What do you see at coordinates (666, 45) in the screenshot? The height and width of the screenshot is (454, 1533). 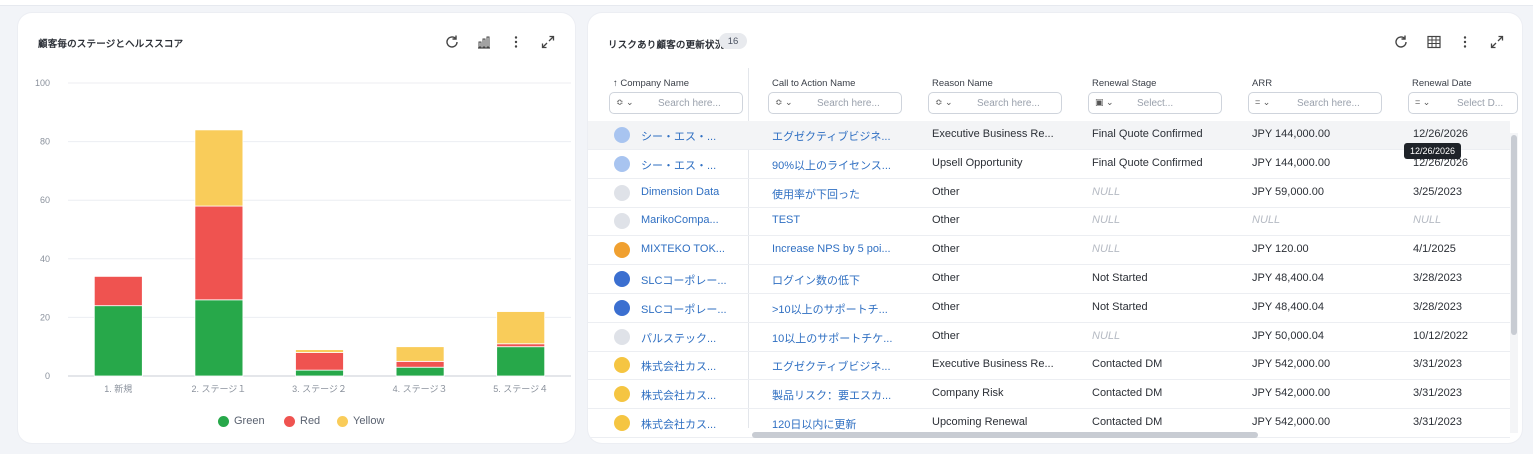 I see `table-title: リスクあり顧客の更新状況` at bounding box center [666, 45].